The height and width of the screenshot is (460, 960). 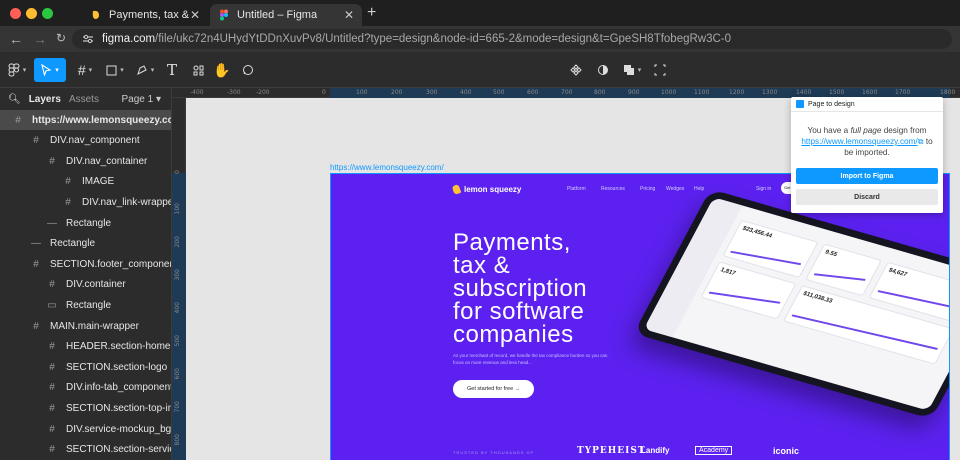 What do you see at coordinates (800, 104) in the screenshot?
I see `plugin-icon` at bounding box center [800, 104].